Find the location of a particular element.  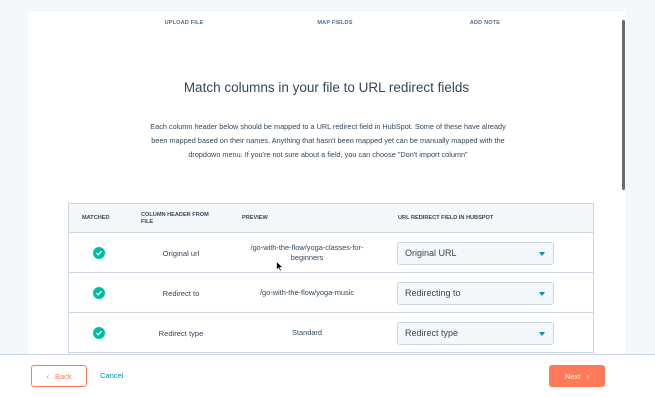

footer-bar: ‹ Back Cancel Next › is located at coordinates (327, 375).